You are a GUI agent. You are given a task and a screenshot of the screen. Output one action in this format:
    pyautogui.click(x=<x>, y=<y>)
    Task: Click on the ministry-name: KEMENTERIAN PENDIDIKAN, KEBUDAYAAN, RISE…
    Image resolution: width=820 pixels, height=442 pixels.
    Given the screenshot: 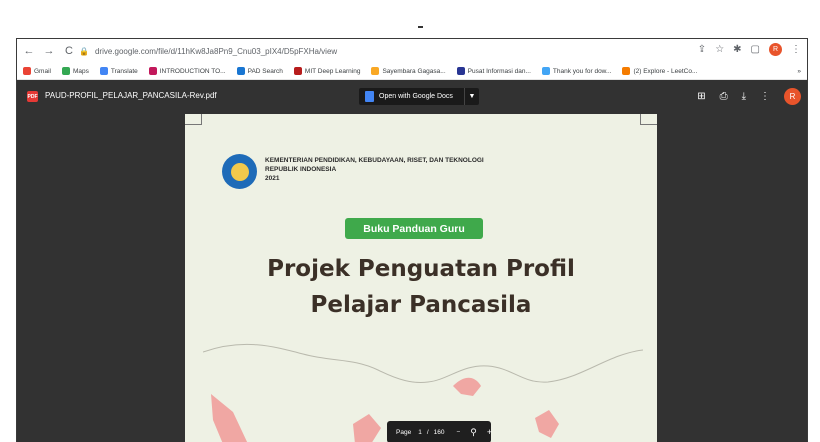 What is the action you would take?
    pyautogui.click(x=374, y=160)
    